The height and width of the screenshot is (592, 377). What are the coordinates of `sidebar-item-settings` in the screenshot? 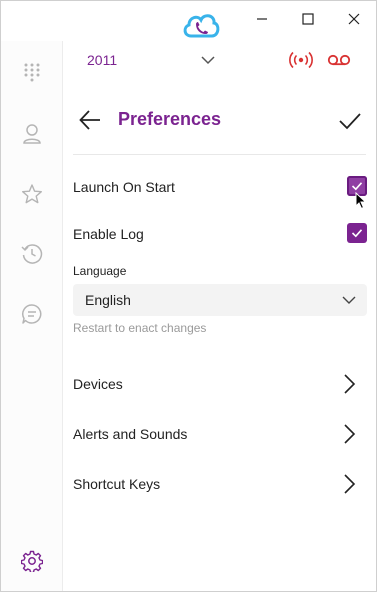 It's located at (32, 561).